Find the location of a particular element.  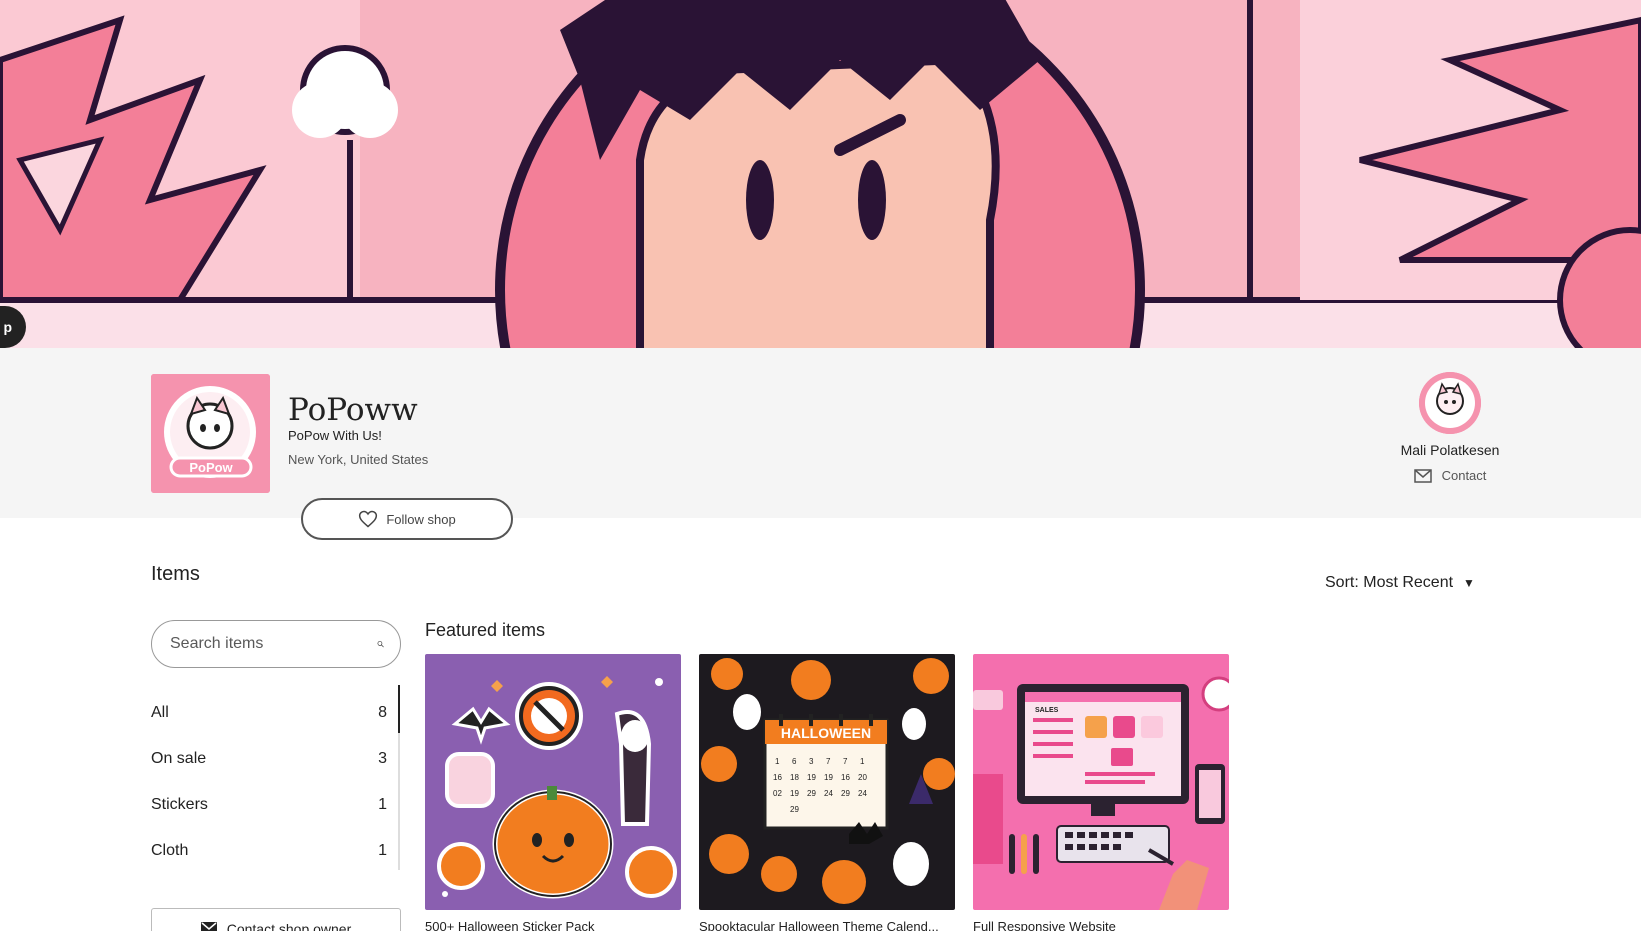

svg-text: 20 is located at coordinates (862, 777).